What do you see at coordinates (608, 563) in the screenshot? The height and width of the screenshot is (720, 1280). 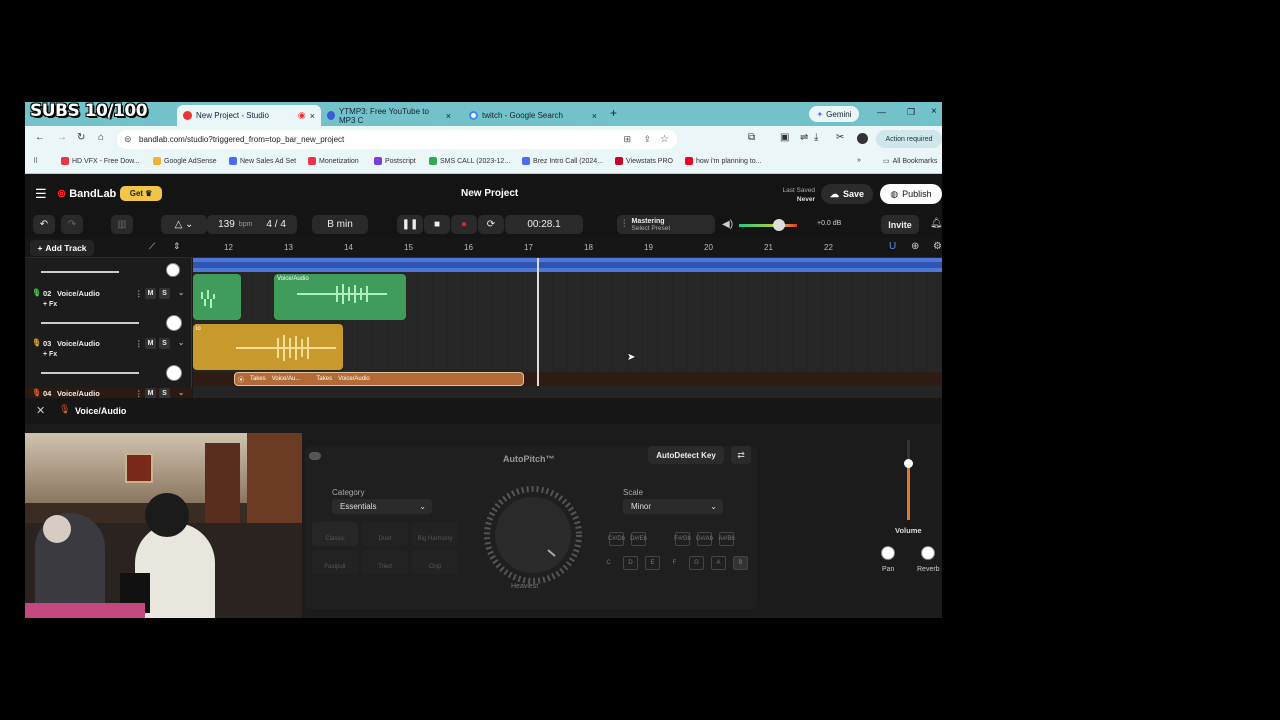 I see `key-c: C` at bounding box center [608, 563].